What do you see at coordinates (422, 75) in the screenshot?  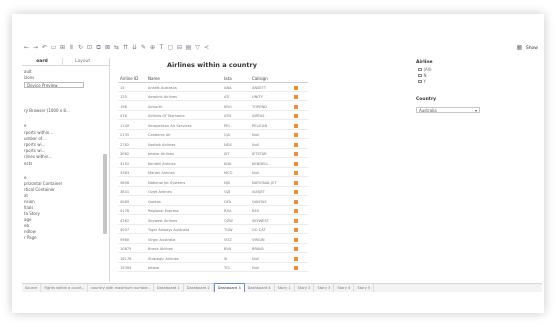 I see `filter-option-n: N` at bounding box center [422, 75].